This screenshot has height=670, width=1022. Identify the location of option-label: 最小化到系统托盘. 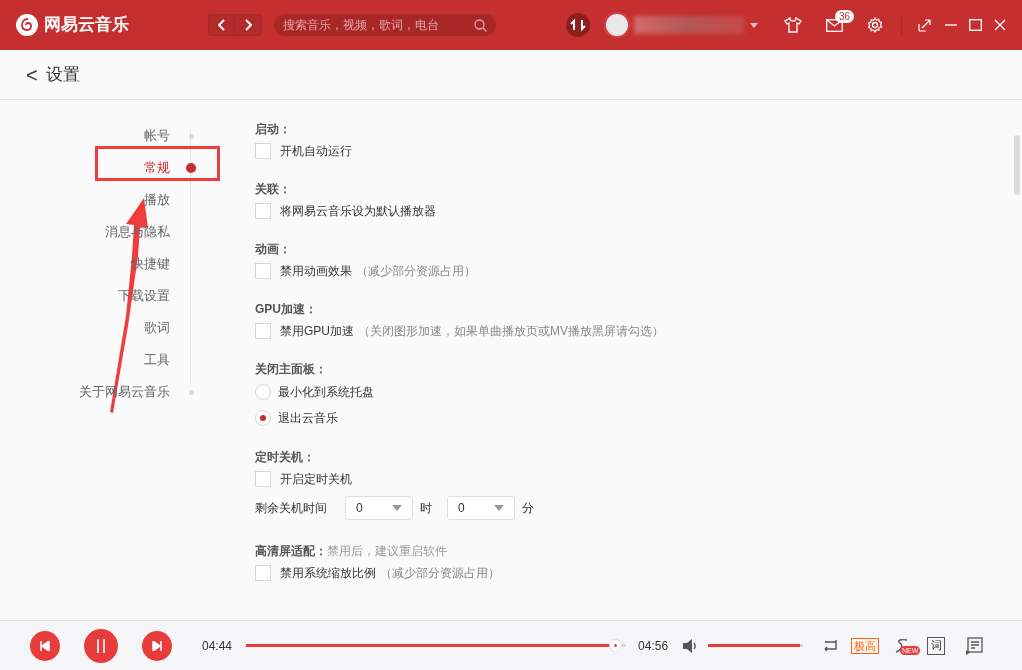
(326, 392).